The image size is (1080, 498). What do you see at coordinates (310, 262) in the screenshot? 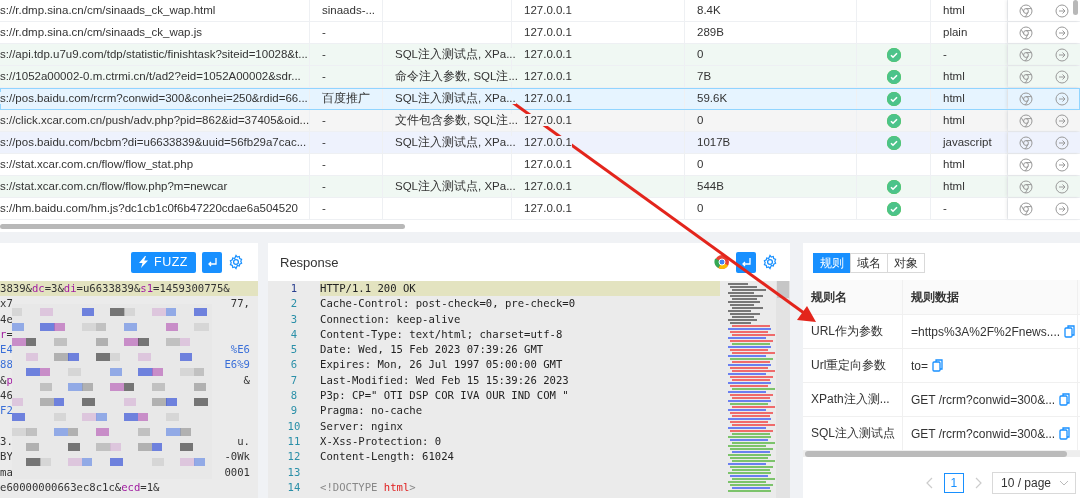
I see `panel-title: Response` at bounding box center [310, 262].